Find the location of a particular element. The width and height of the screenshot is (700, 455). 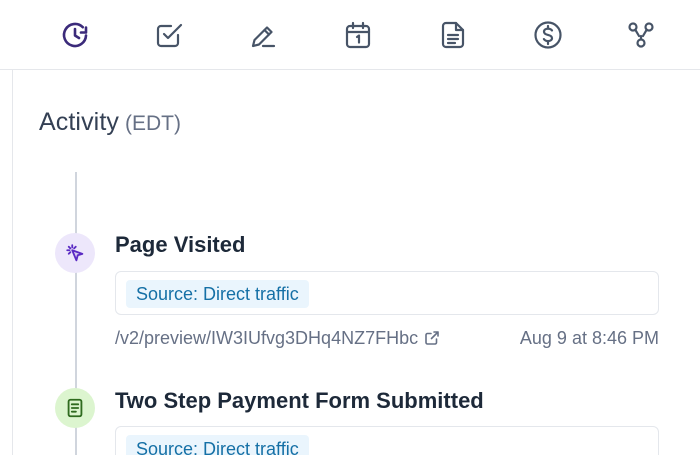

notes-button is located at coordinates (263, 35).